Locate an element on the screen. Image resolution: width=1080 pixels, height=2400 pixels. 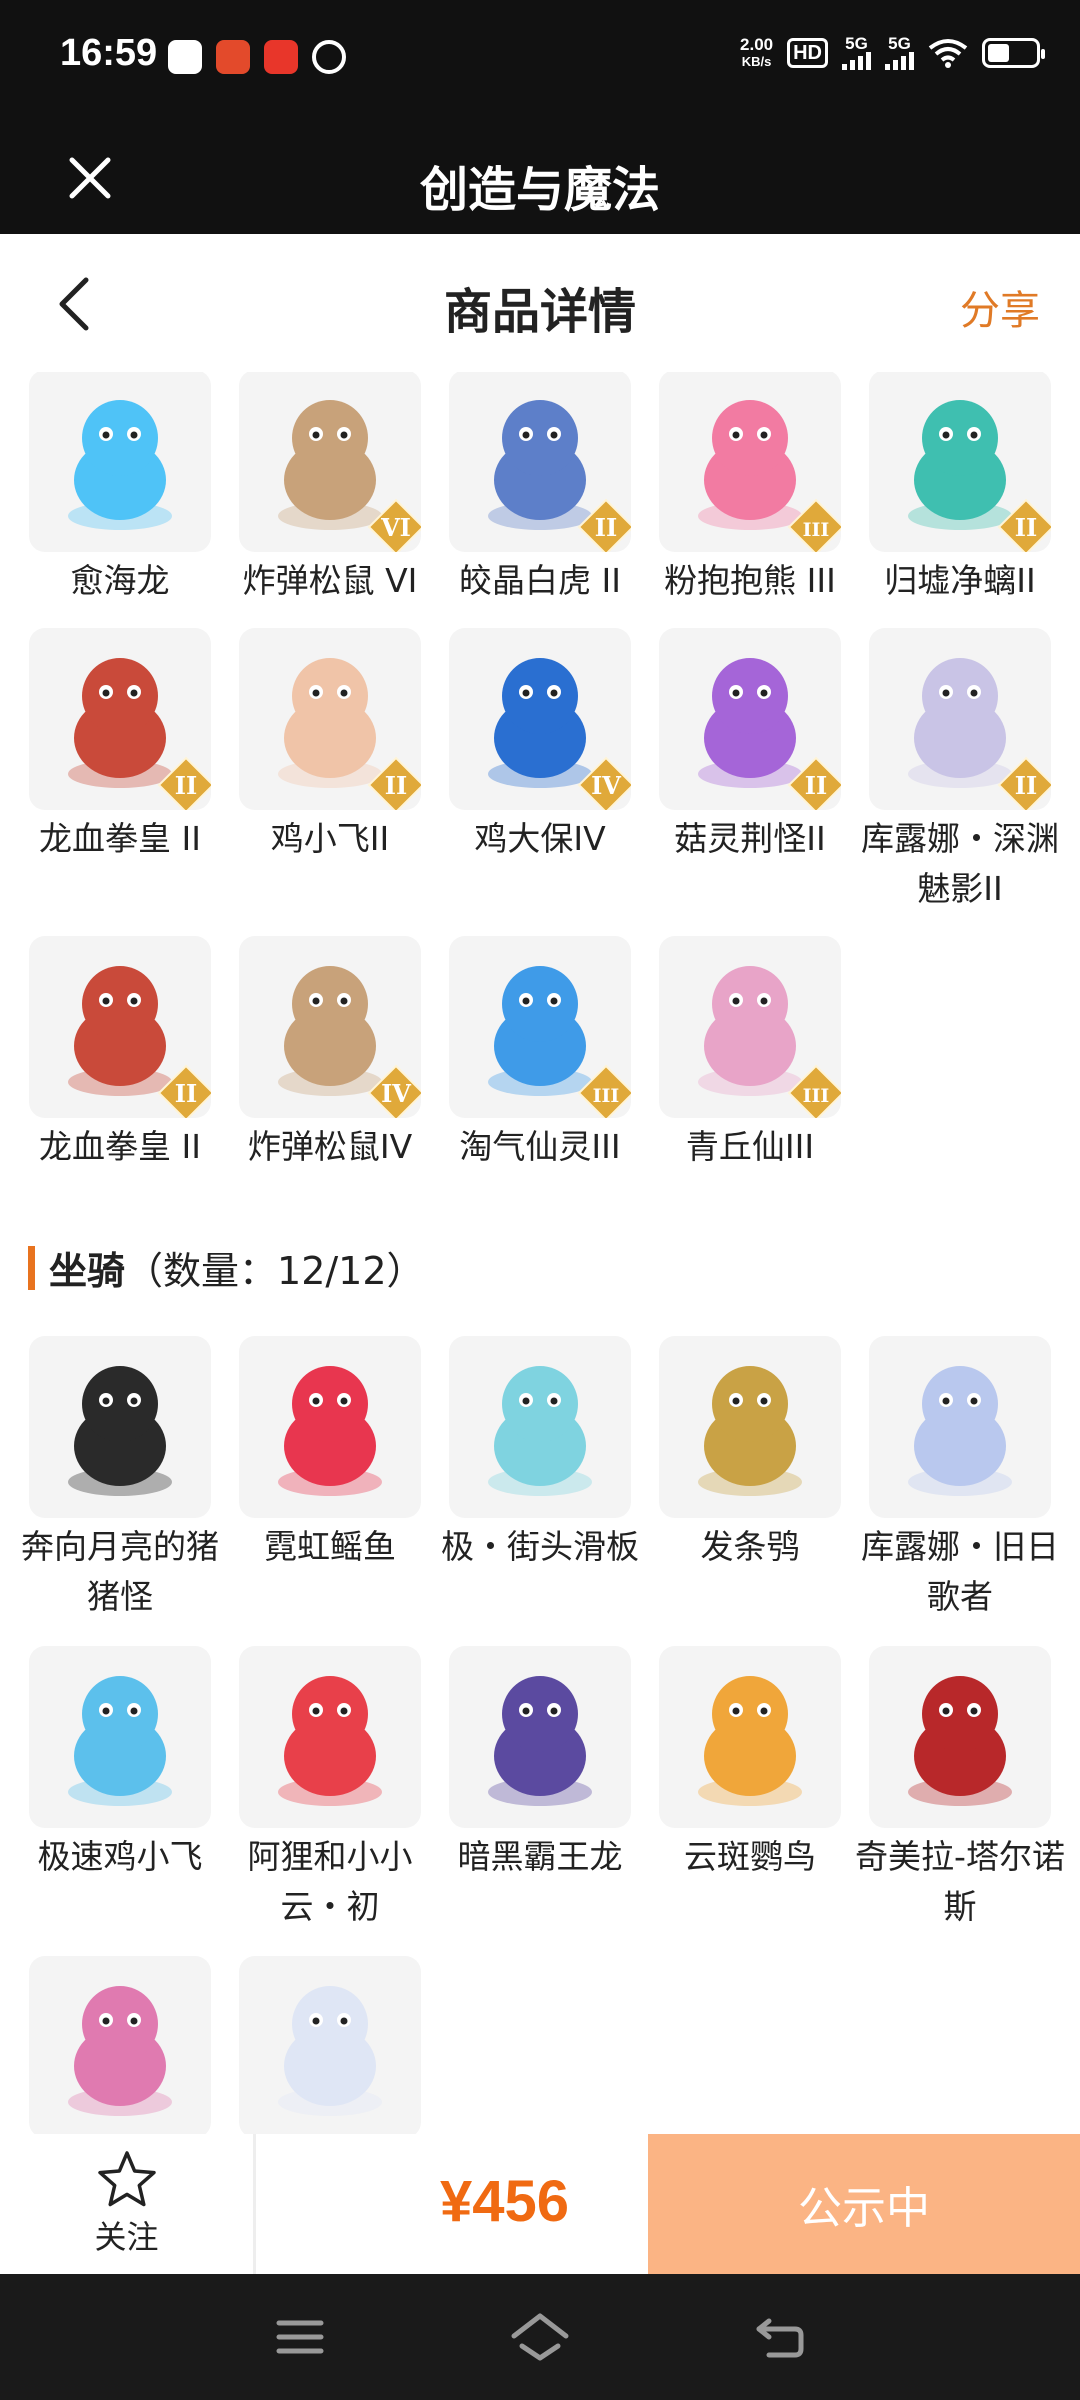
pet-item: IV 鸡大保IV is located at coordinates (540, 746).